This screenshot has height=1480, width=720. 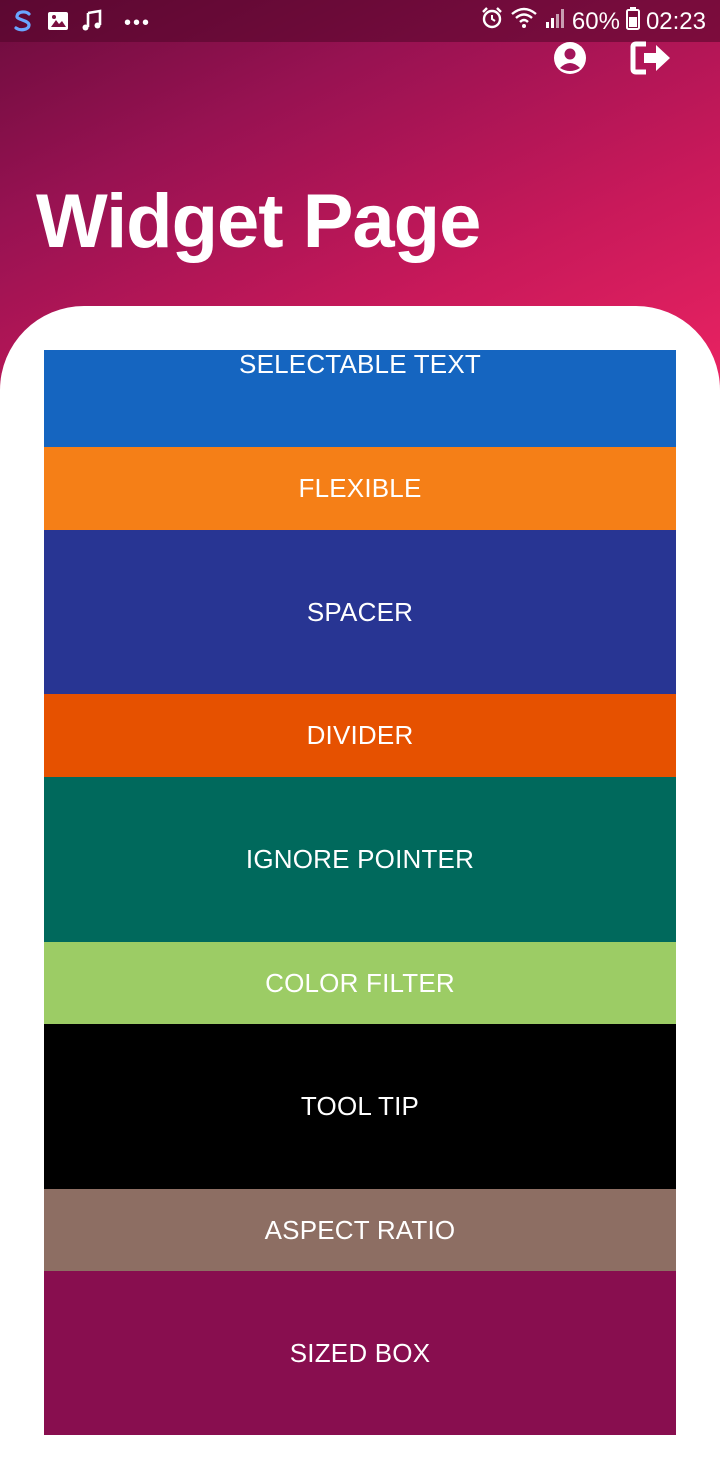 I want to click on list-item-color-filter: COLOR FILTER, so click(x=360, y=983).